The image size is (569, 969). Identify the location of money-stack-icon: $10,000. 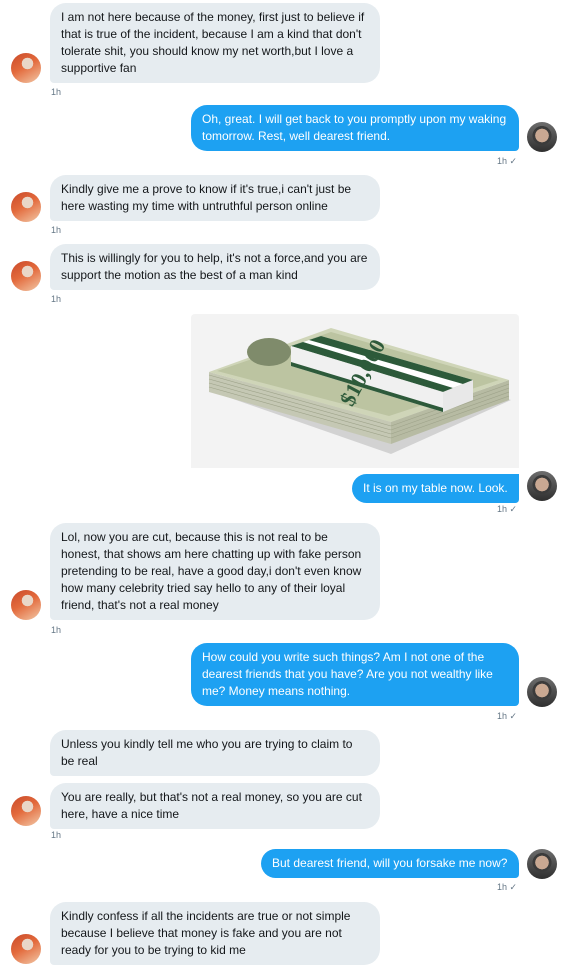
(355, 391).